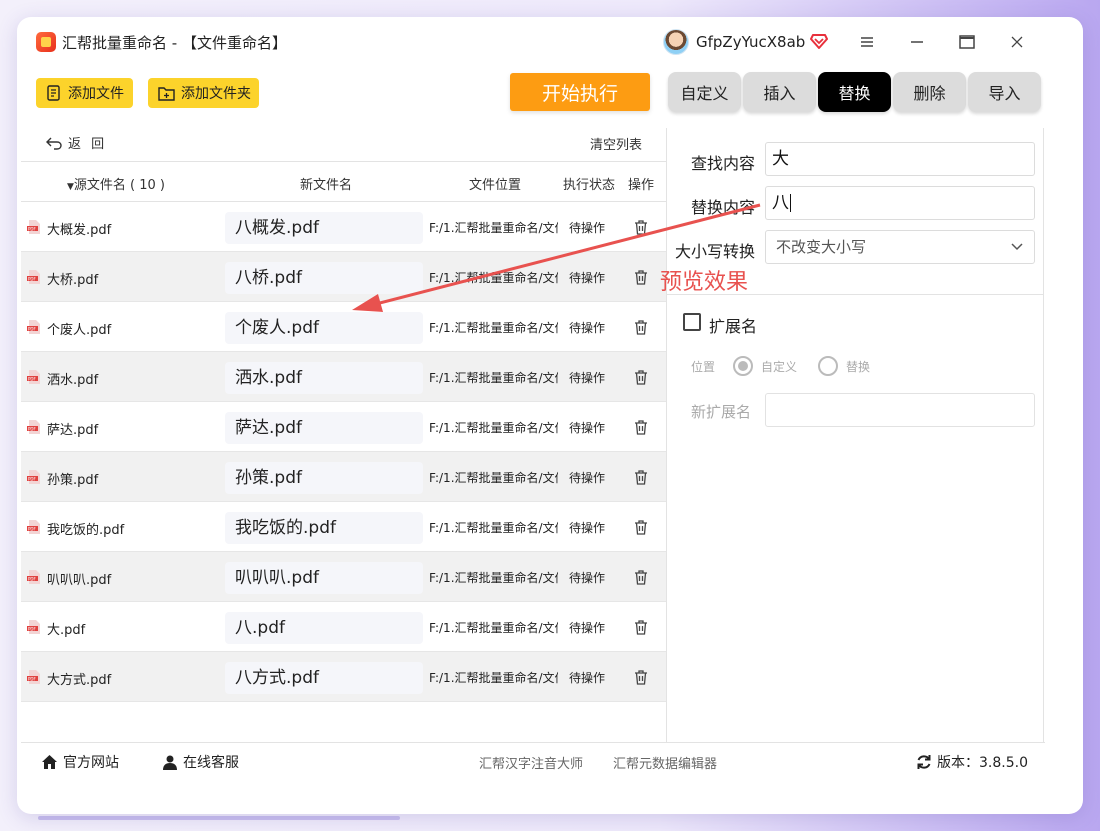  Describe the element at coordinates (324, 278) in the screenshot. I see `new-filename-input: 八桥.pdf` at that location.